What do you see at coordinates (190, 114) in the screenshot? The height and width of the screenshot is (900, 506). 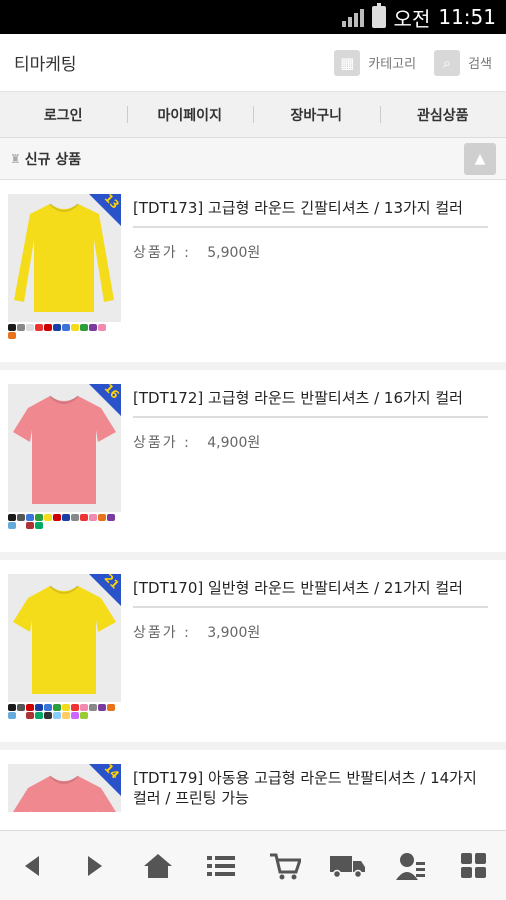 I see `tab-mypage: 마이페이지` at bounding box center [190, 114].